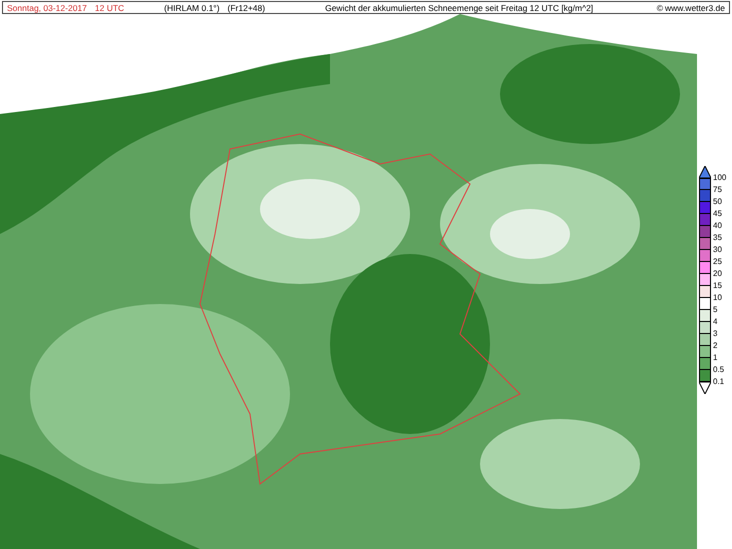  I want to click on legend-label: 3, so click(715, 334).